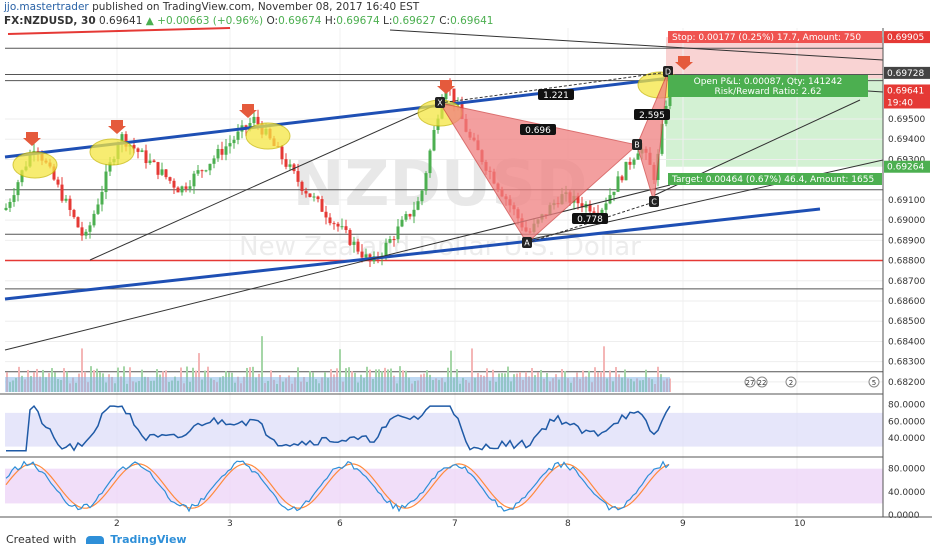 This screenshot has width=932, height=550. I want to click on open-label: O:, so click(272, 21).